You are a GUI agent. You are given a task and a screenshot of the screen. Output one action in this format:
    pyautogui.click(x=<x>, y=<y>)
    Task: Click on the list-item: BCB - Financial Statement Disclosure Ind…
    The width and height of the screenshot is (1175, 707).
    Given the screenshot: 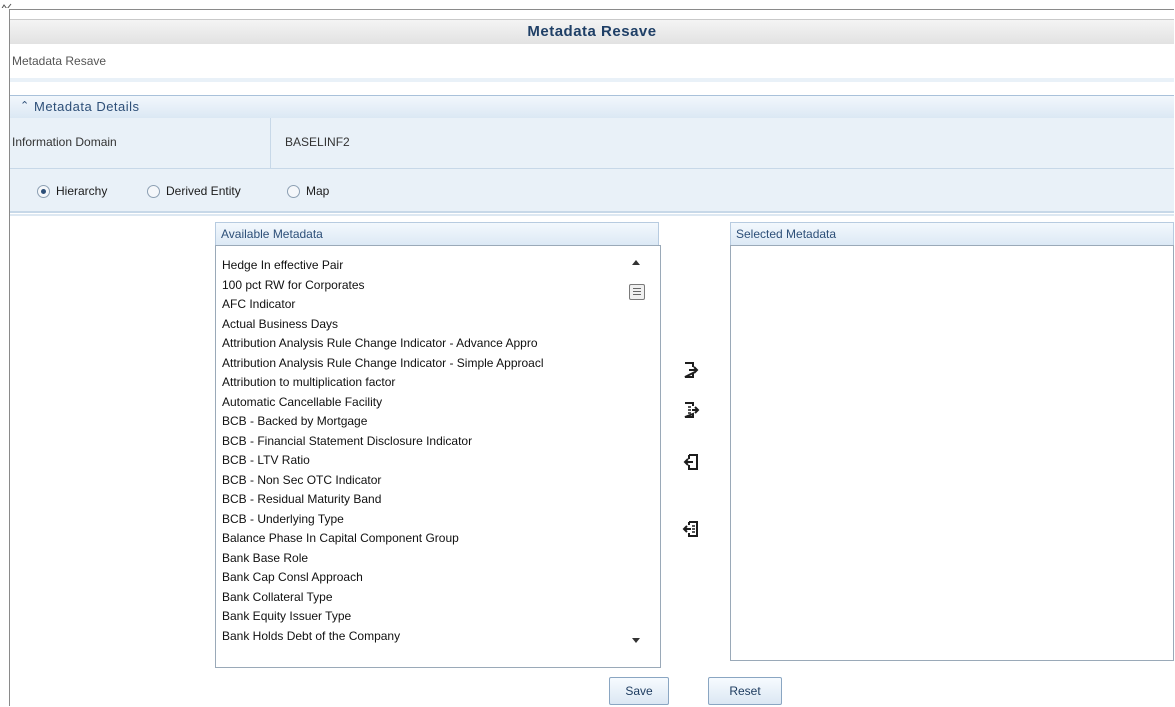 What is the action you would take?
    pyautogui.click(x=425, y=442)
    